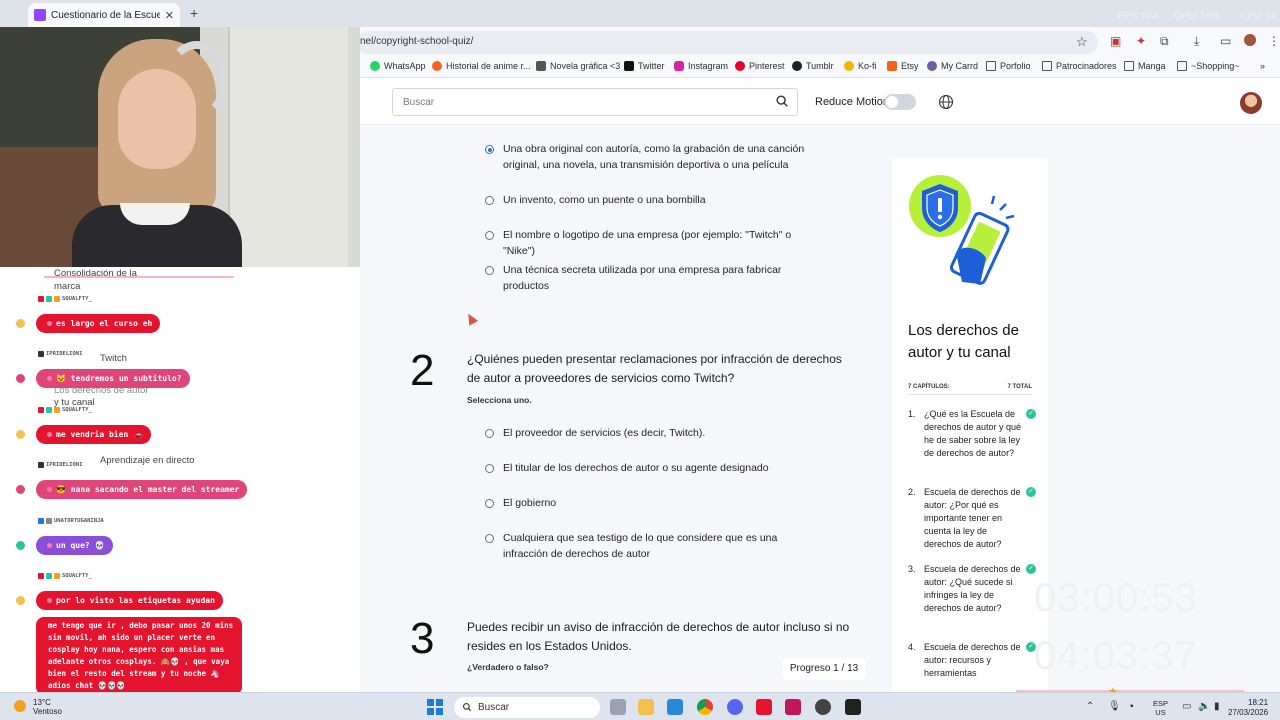 The image size is (1280, 720). Describe the element at coordinates (1186, 706) in the screenshot. I see `network-icon: ▭` at that location.